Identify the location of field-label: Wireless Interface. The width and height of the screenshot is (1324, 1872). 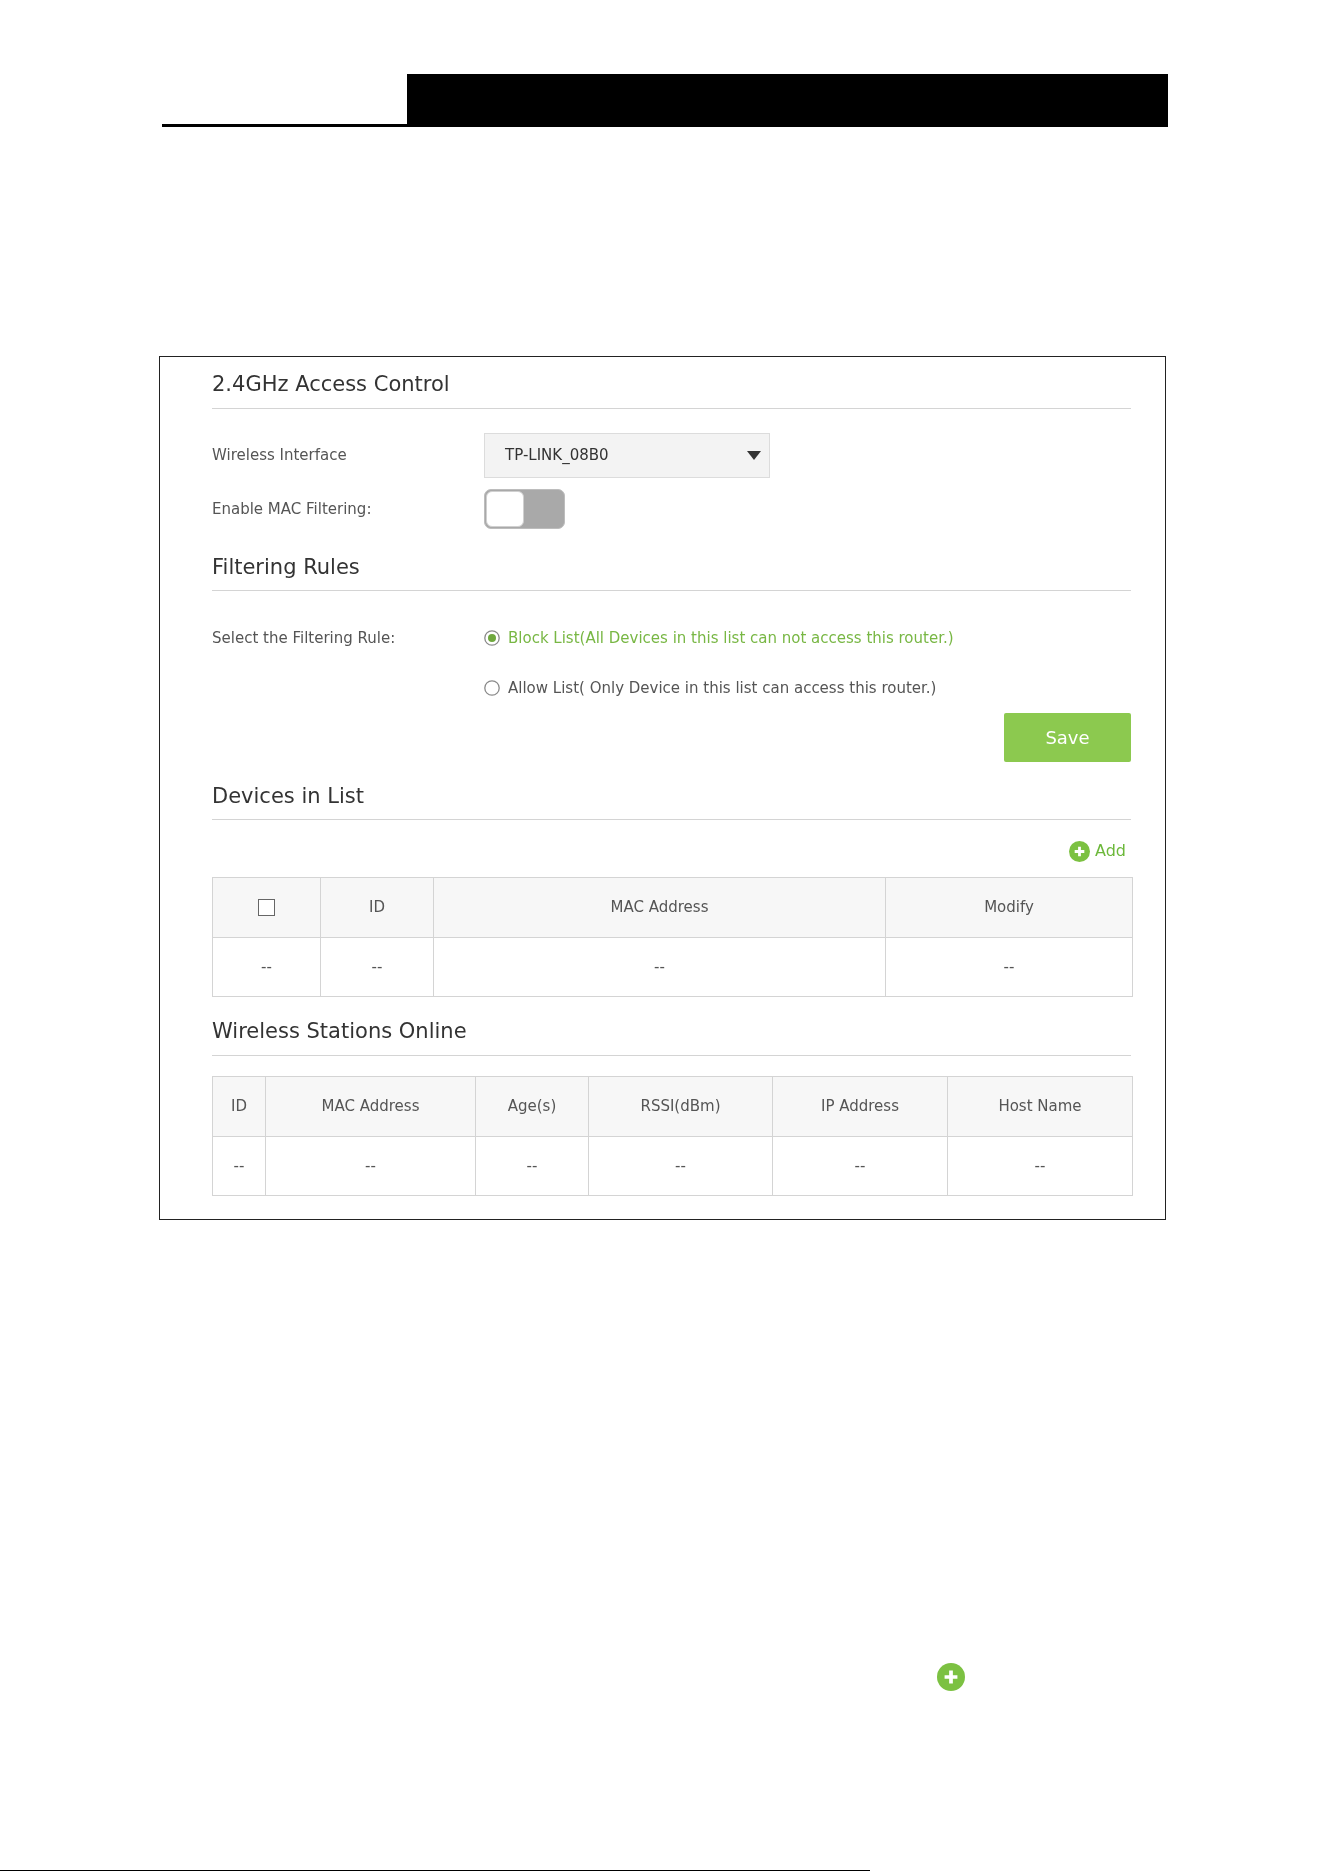
(279, 456).